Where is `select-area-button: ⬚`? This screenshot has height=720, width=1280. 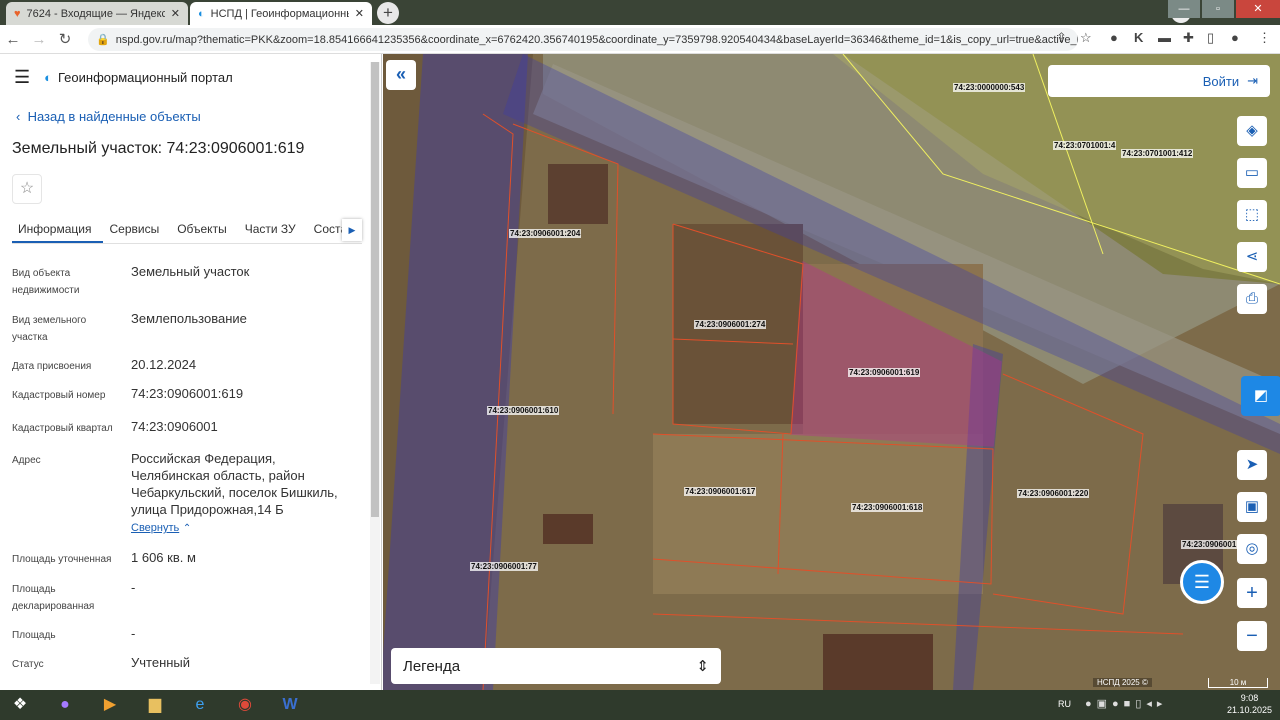
select-area-button: ⬚ is located at coordinates (1252, 215).